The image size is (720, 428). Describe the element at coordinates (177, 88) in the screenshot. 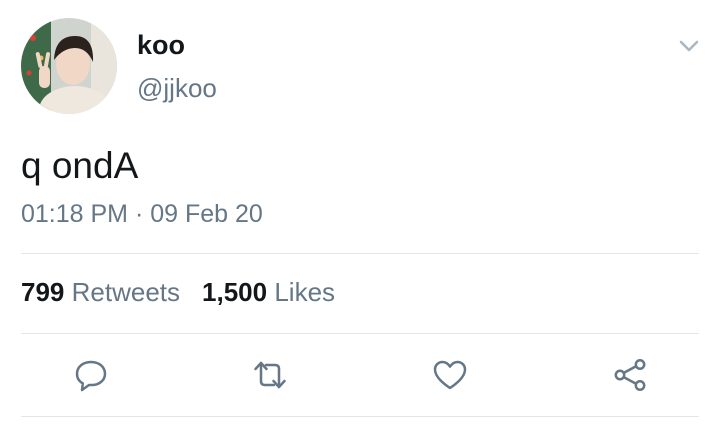

I see `user-handle: @jjkoo` at that location.